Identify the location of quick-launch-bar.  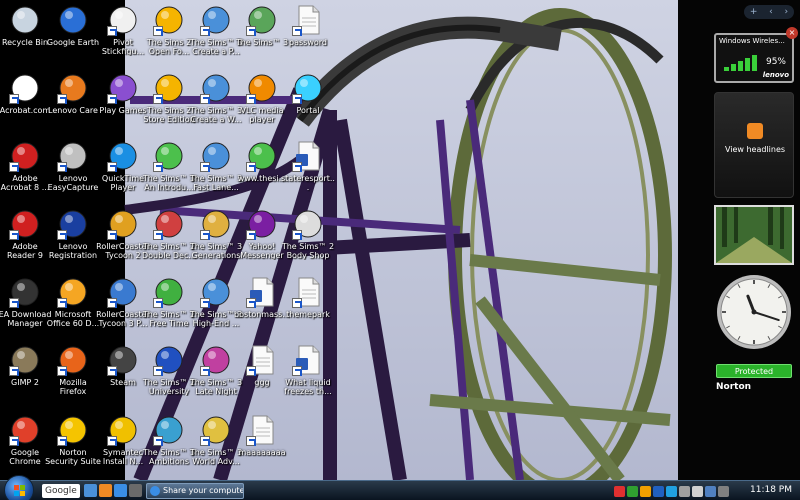
(113, 491).